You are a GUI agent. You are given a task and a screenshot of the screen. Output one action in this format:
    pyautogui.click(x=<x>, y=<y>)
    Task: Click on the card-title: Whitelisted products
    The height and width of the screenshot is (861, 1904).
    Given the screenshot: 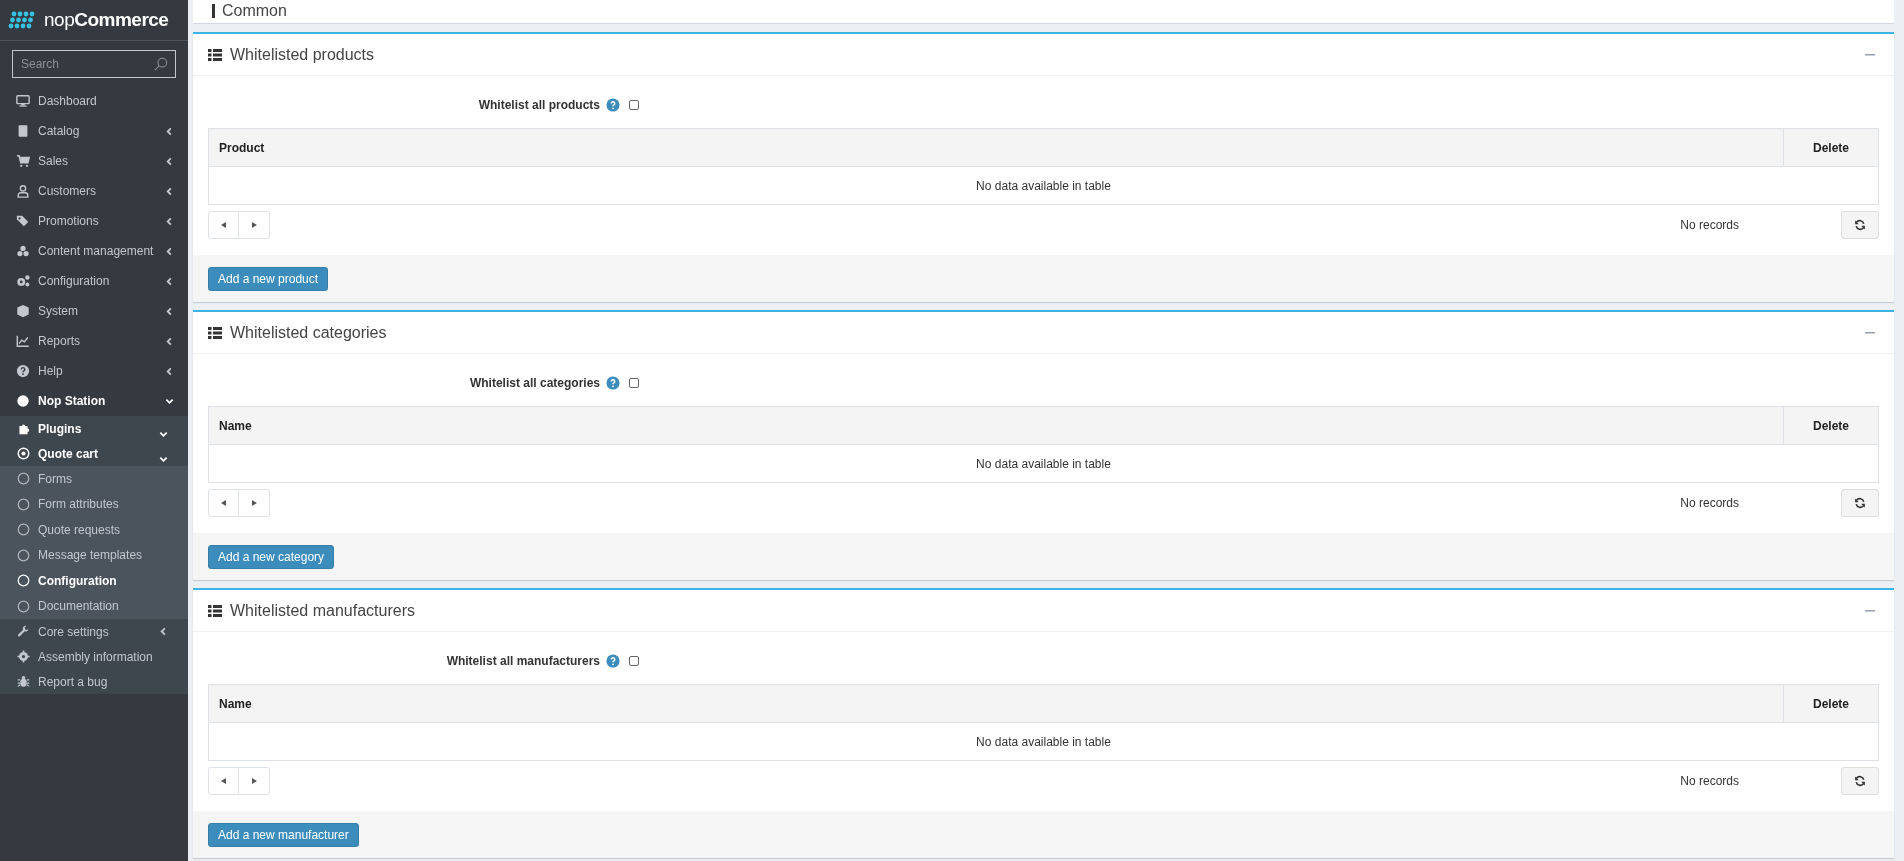 What is the action you would take?
    pyautogui.click(x=303, y=54)
    